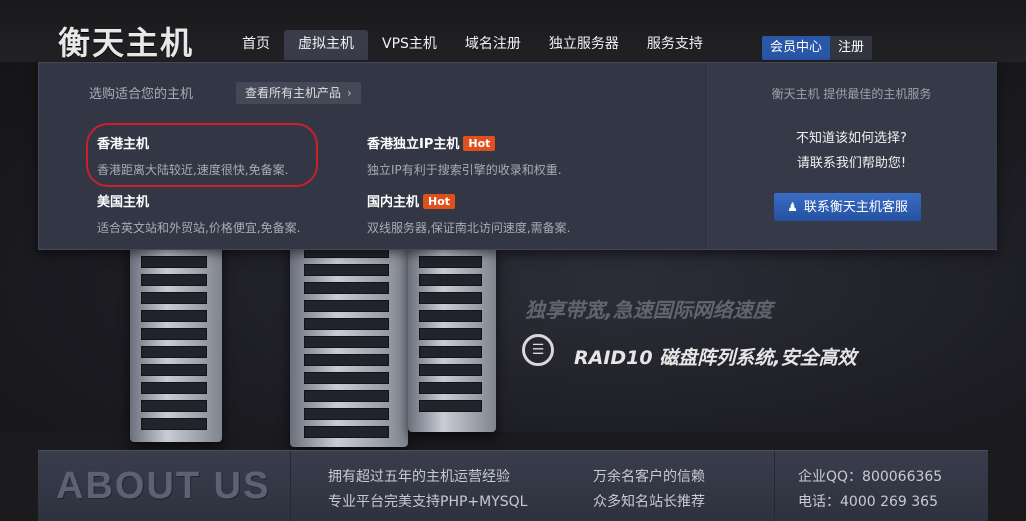  Describe the element at coordinates (464, 155) in the screenshot. I see `product-hk-dedicated-ip: 香港独立IP主机 Hot 独立IP有利于搜索引擎的收录和权重.` at that location.